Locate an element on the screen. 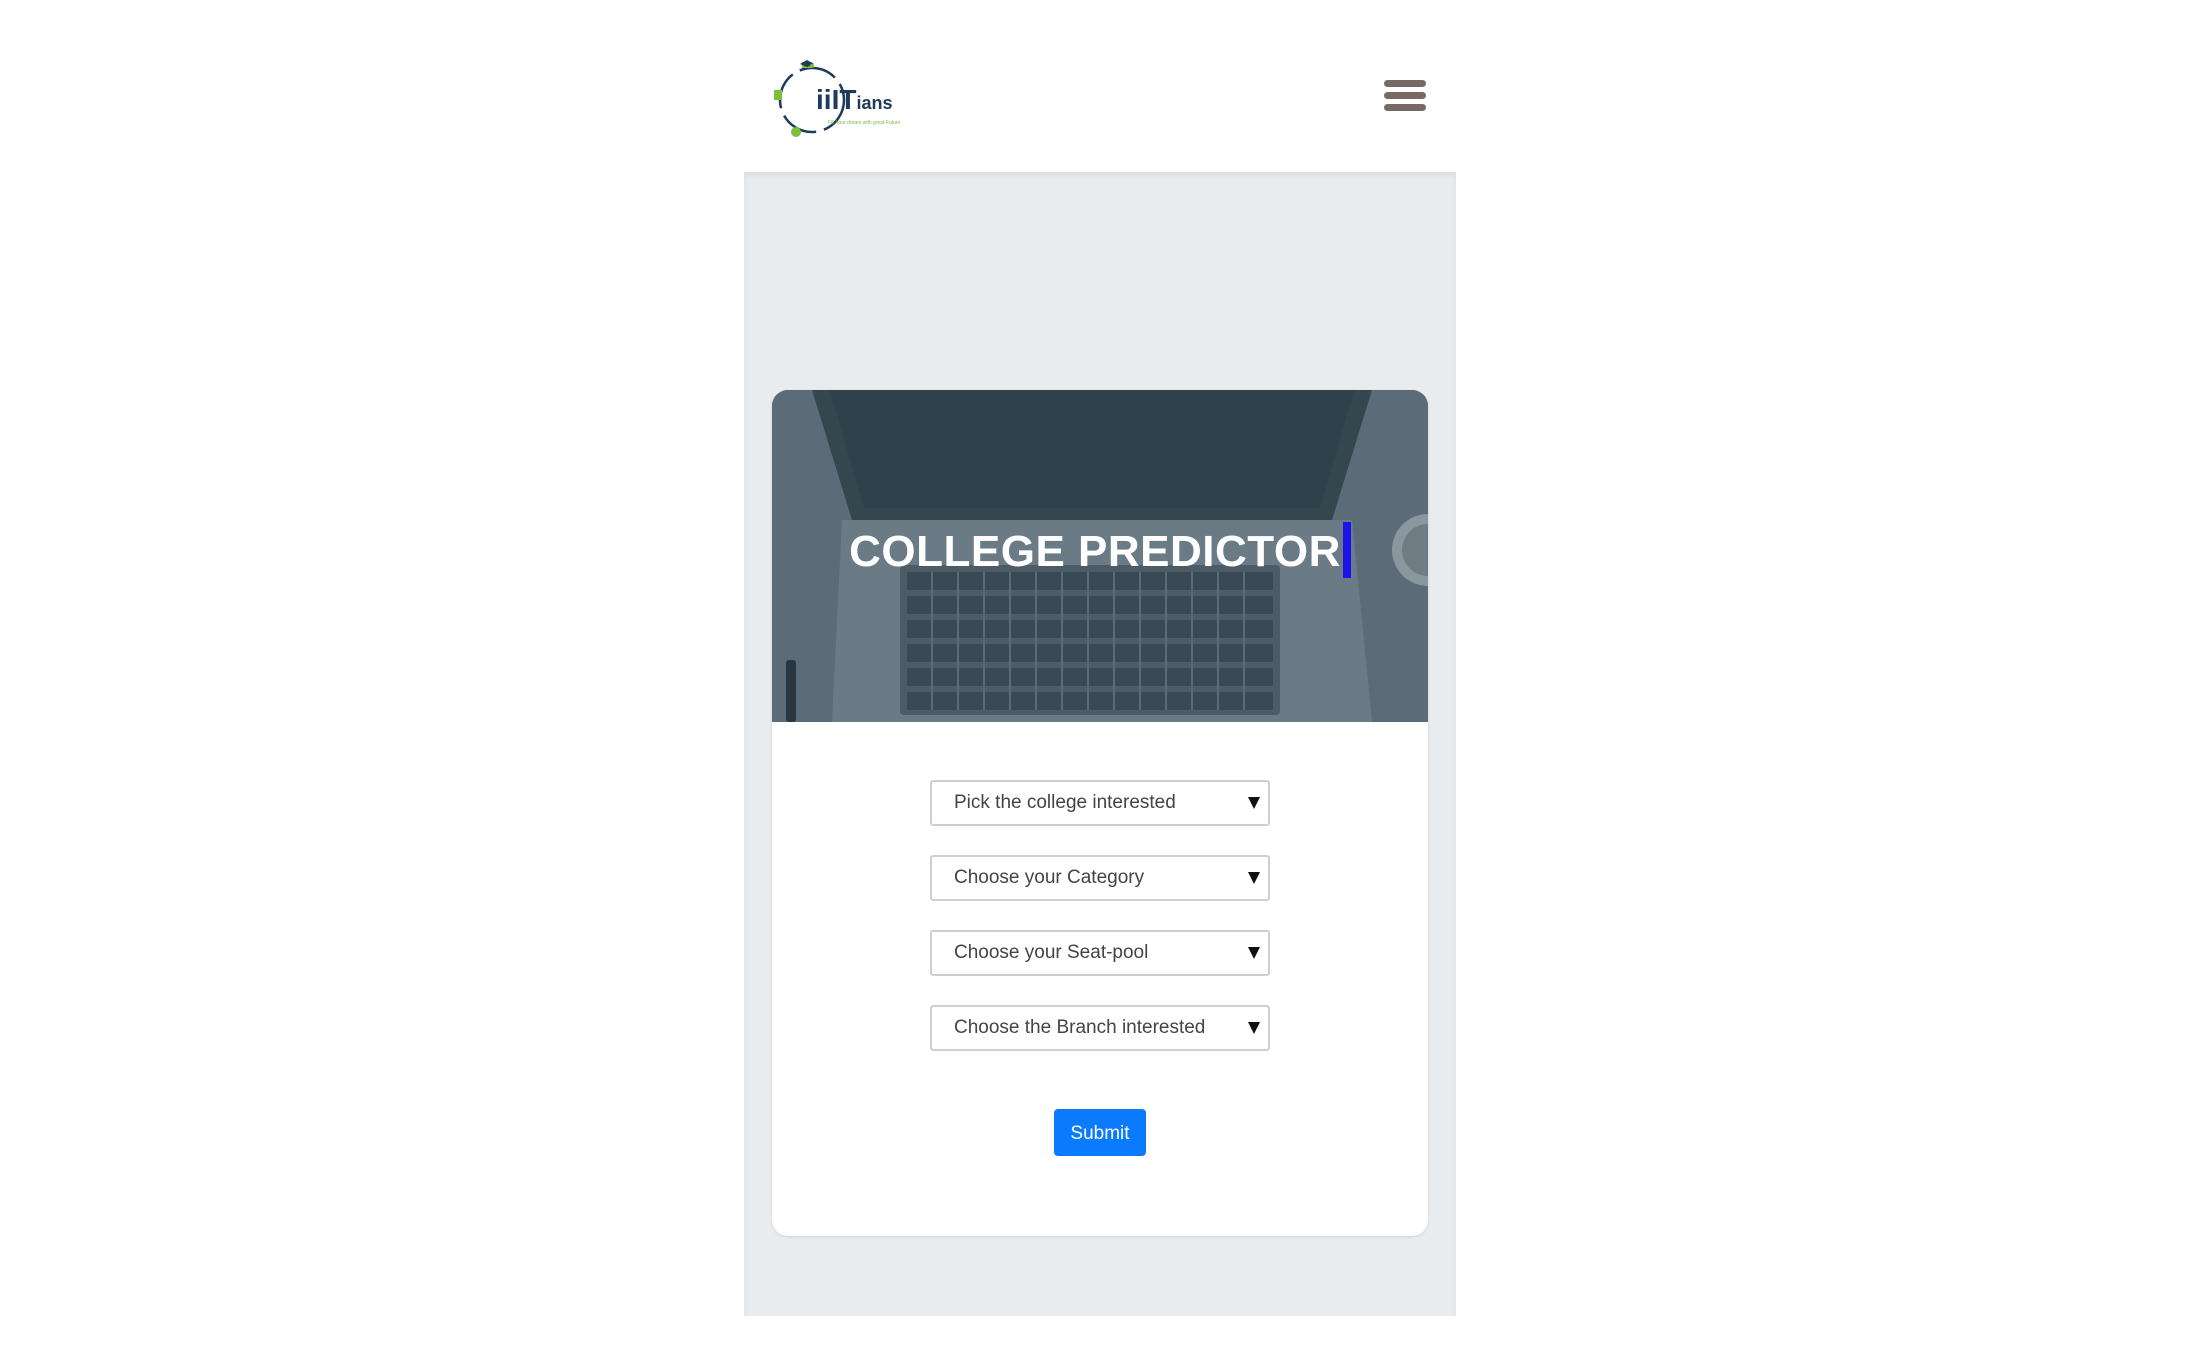  page-title: COLLEGE PREDICTOR is located at coordinates (1100, 552).